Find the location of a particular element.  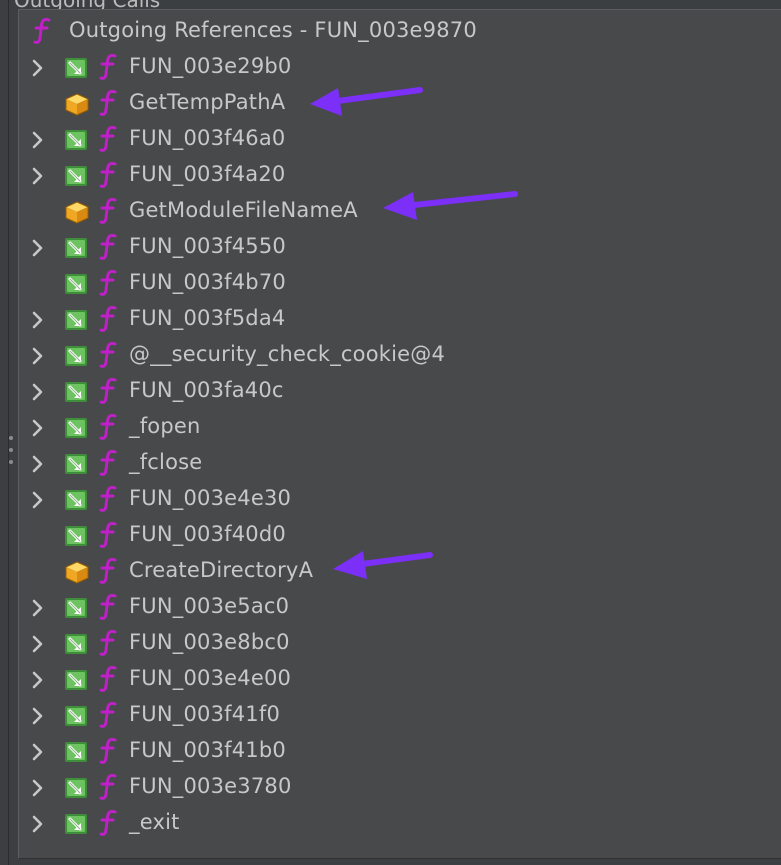

tree-item: GetModuleFileNameA is located at coordinates (399, 212).